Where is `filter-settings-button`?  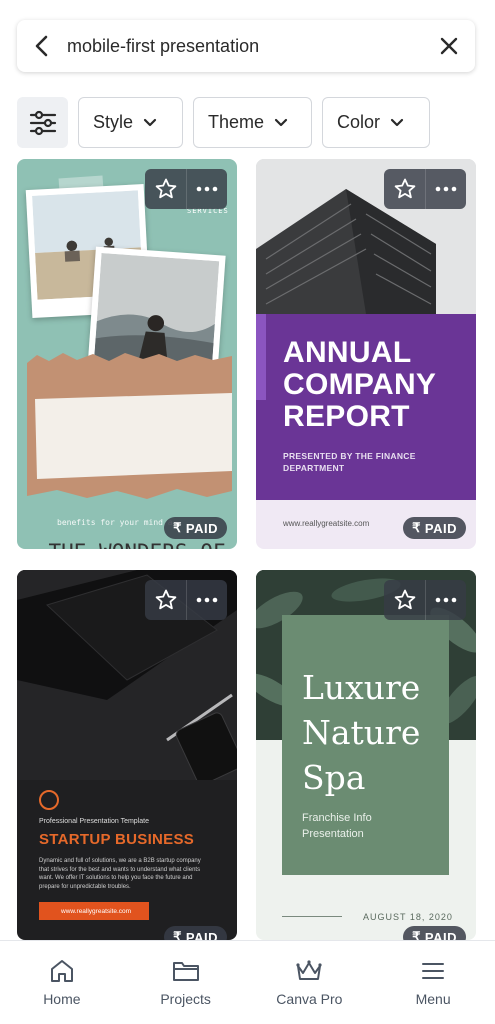 filter-settings-button is located at coordinates (42, 122).